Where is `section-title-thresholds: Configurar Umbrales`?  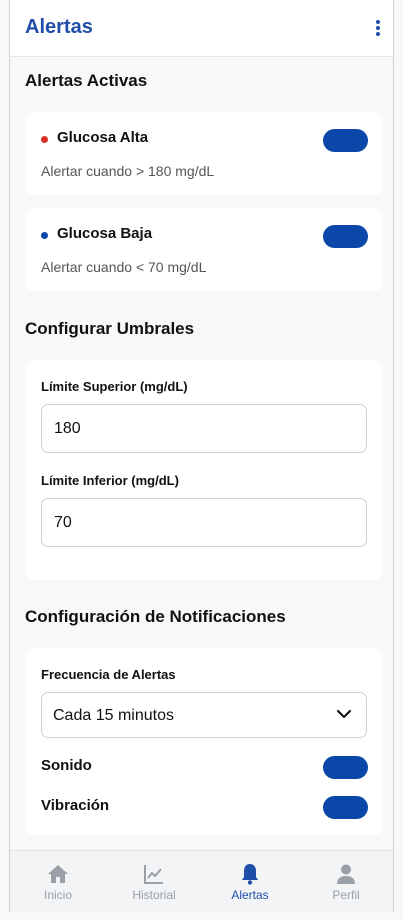
section-title-thresholds: Configurar Umbrales is located at coordinates (110, 328).